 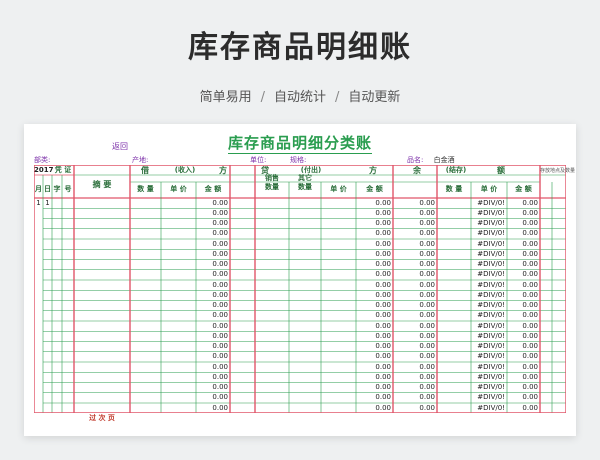 What do you see at coordinates (102, 418) in the screenshot?
I see `footer-carry-over: 过 次 页` at bounding box center [102, 418].